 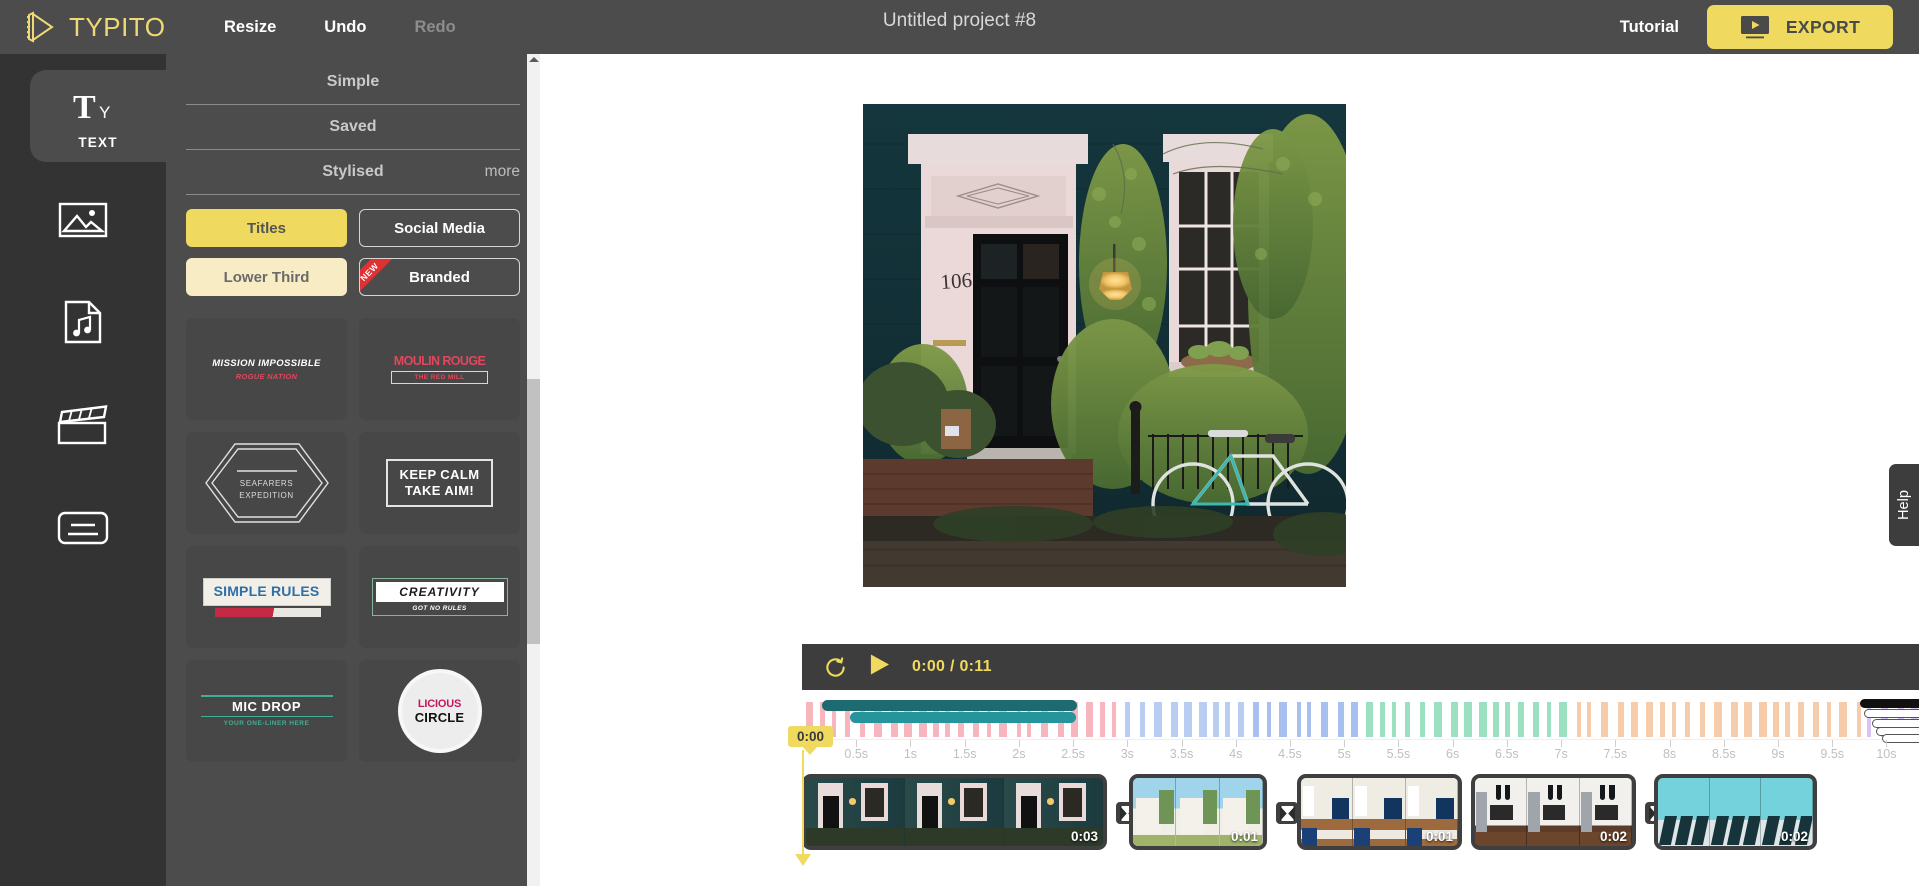 I want to click on transition-icon, so click(x=1287, y=813).